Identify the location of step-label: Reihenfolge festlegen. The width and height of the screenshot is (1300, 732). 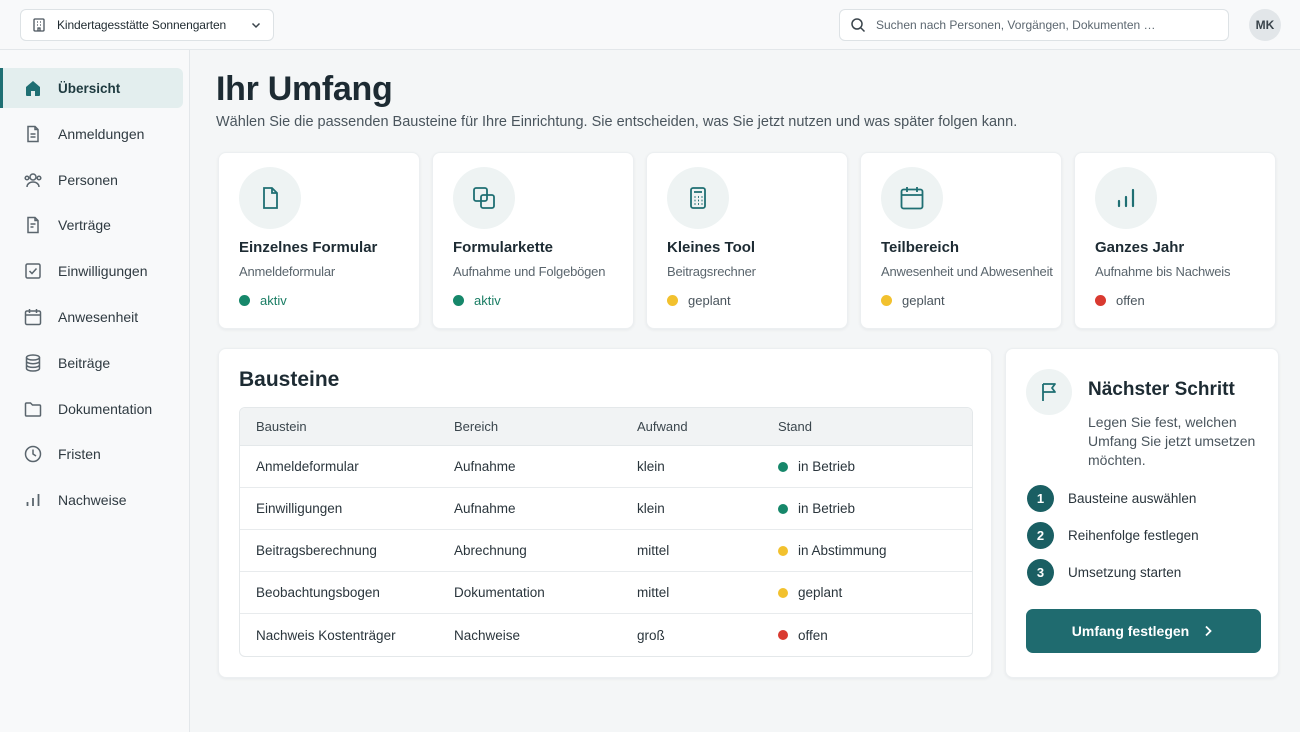
(1133, 535).